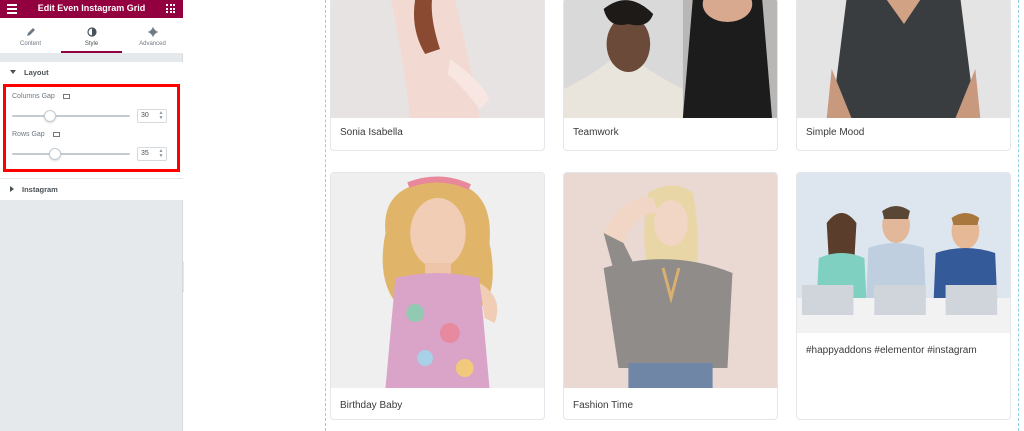 This screenshot has width=1024, height=431. I want to click on tab-content-label: Content, so click(30, 44).